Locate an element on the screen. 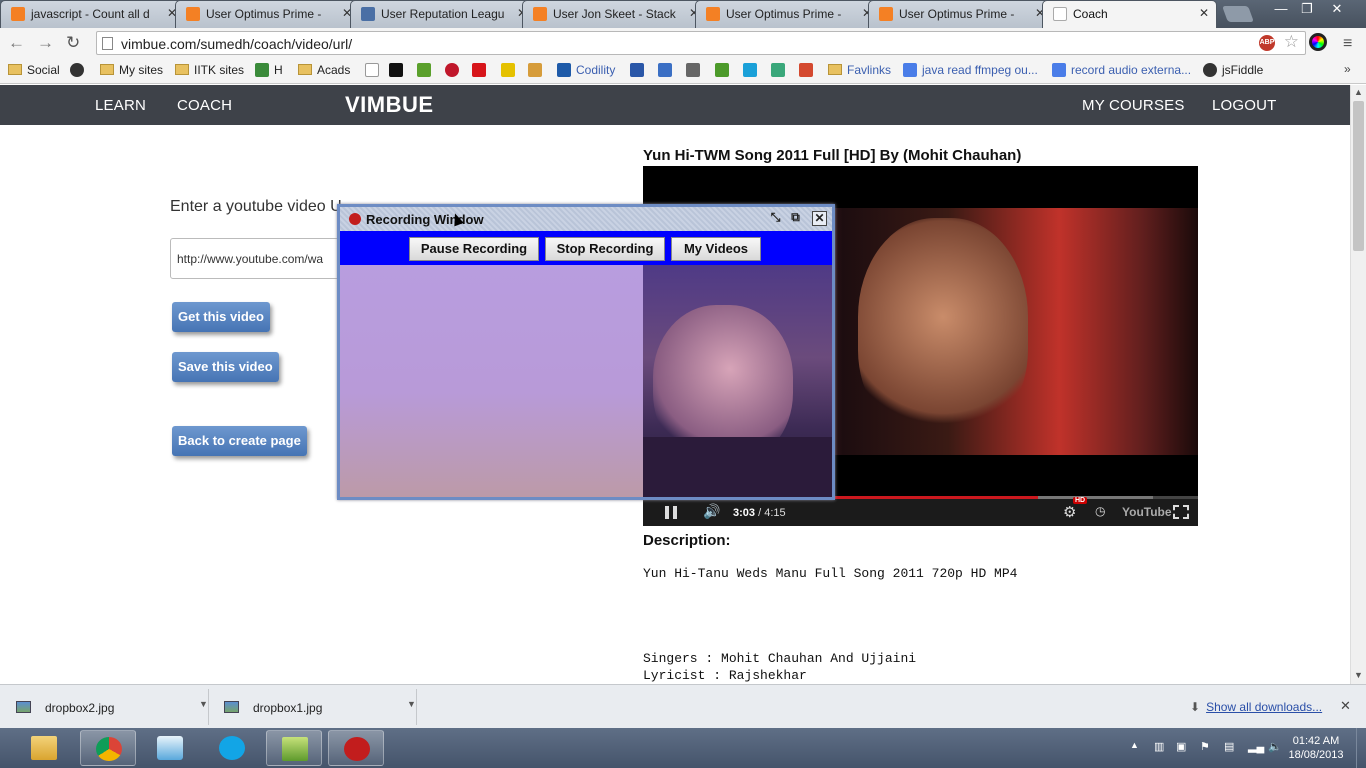 The width and height of the screenshot is (1366, 768). close-icon: ✕ is located at coordinates (819, 218).